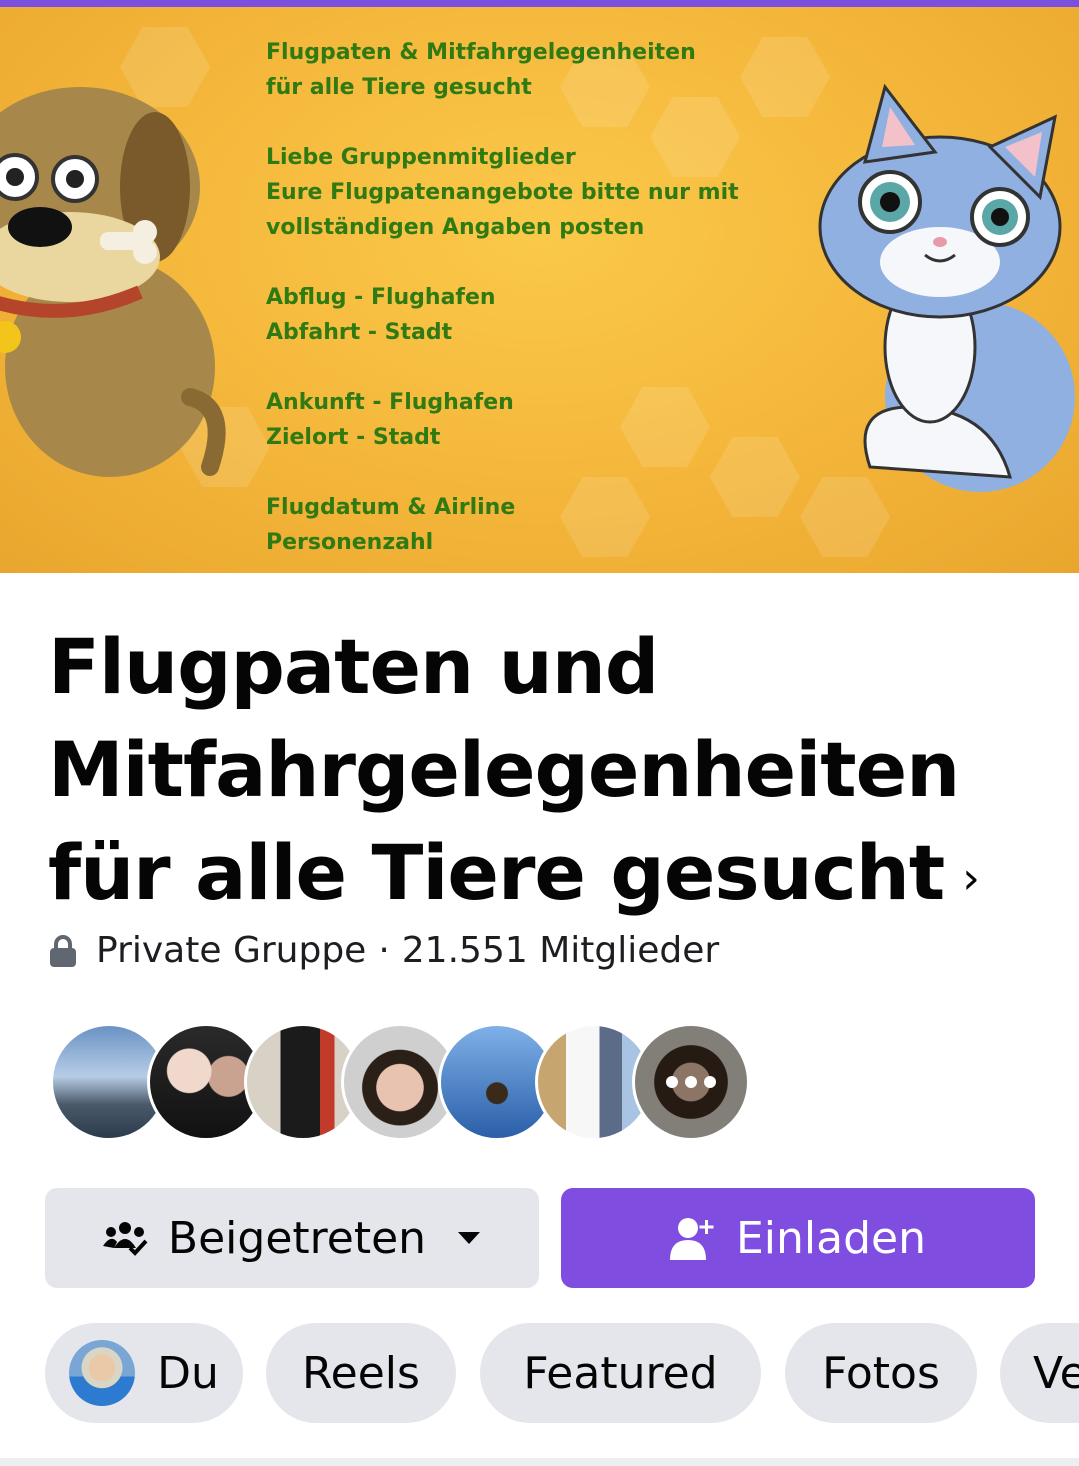  Describe the element at coordinates (1056, 1373) in the screenshot. I see `tab-label: Ve` at that location.